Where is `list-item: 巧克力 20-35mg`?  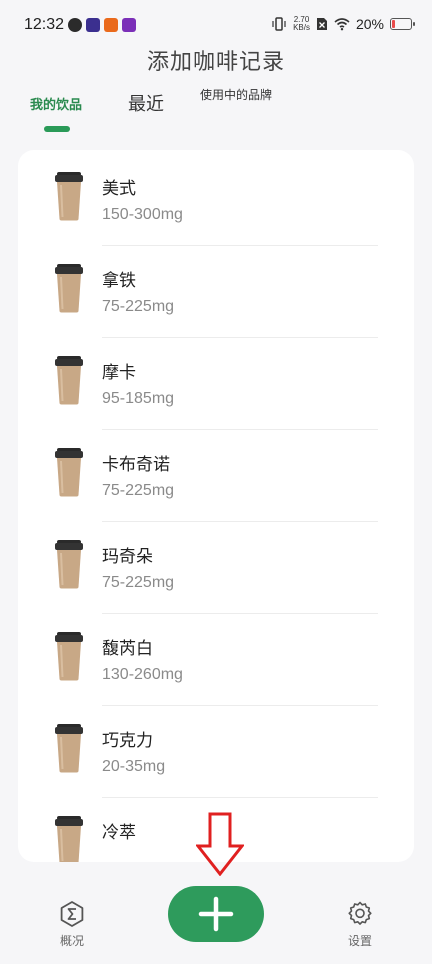 list-item: 巧克力 20-35mg is located at coordinates (215, 752).